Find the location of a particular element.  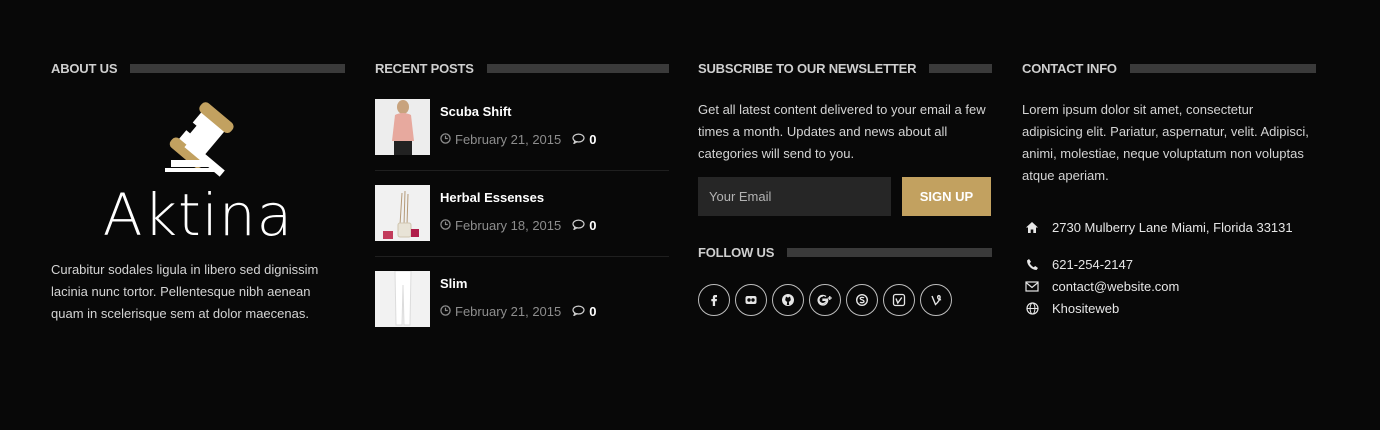

widget-title: SUBSCRIBE TO OUR NEWSLETTER is located at coordinates (845, 68).